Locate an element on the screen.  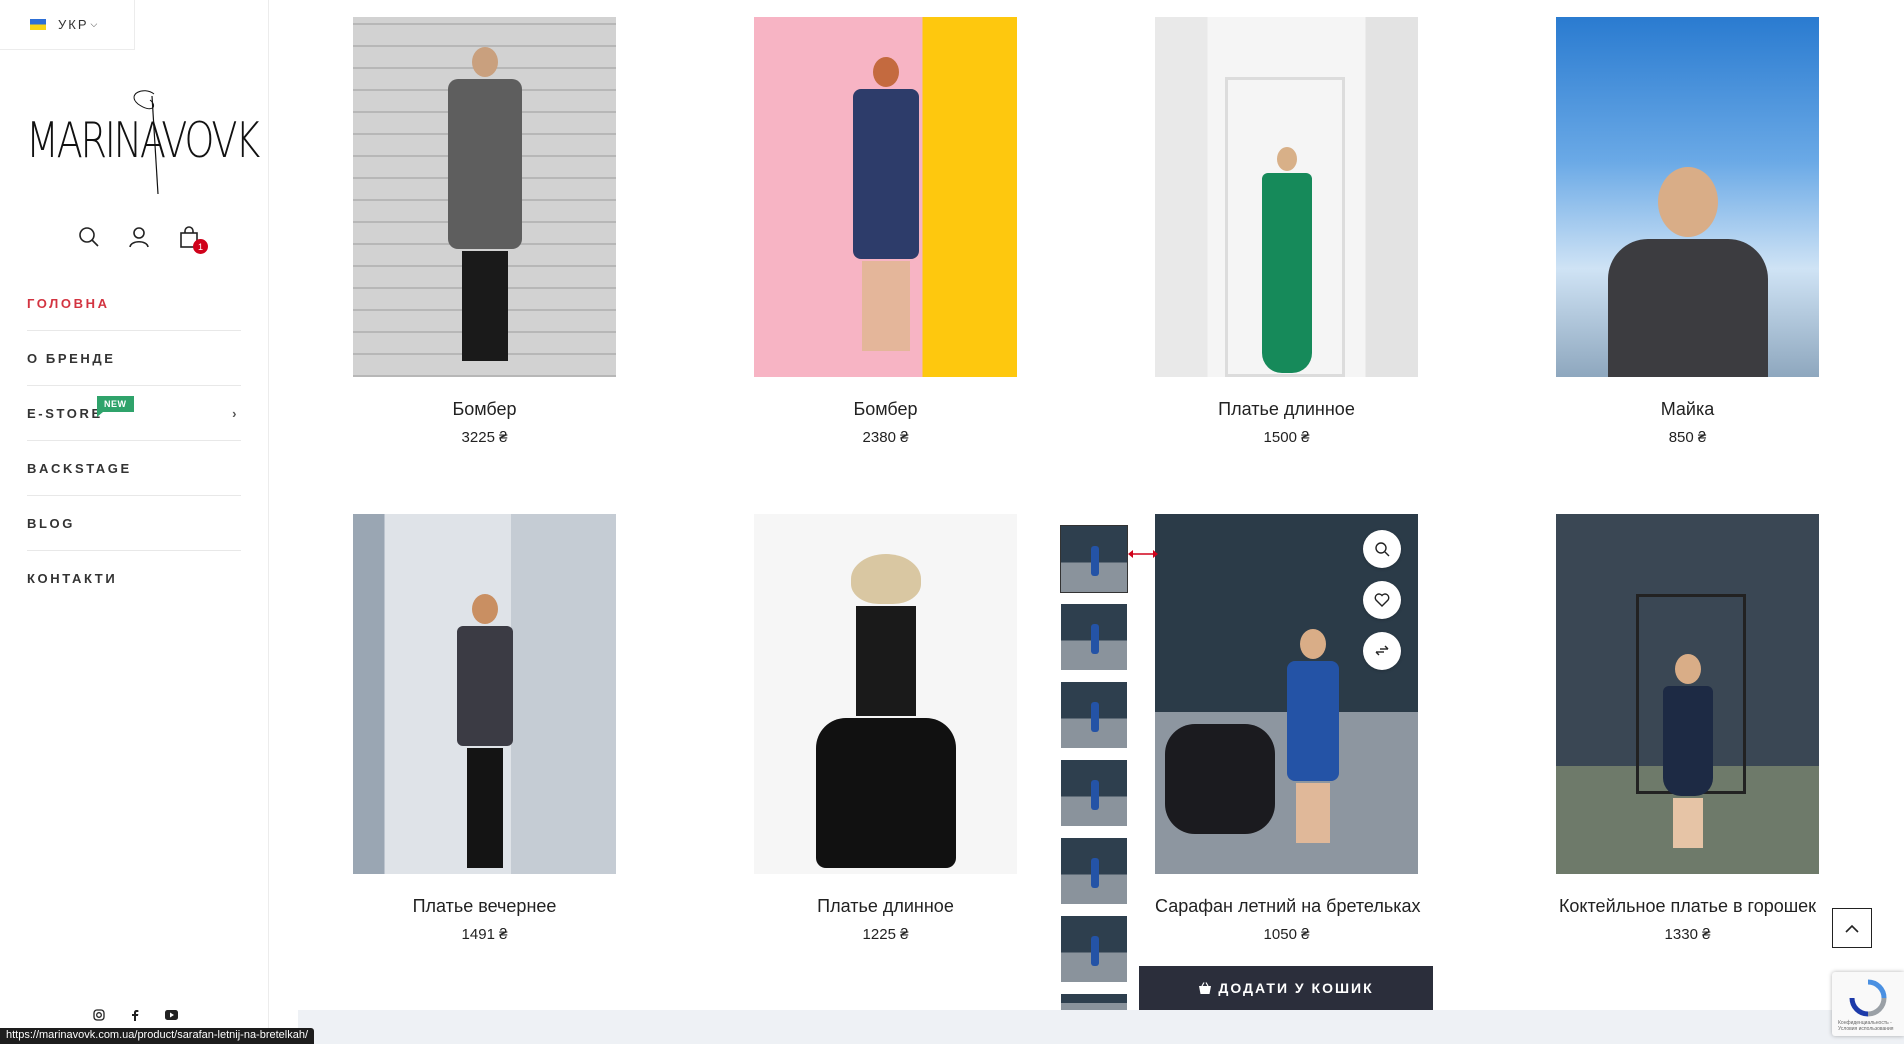
new-badge: NEW is located at coordinates (115, 406).